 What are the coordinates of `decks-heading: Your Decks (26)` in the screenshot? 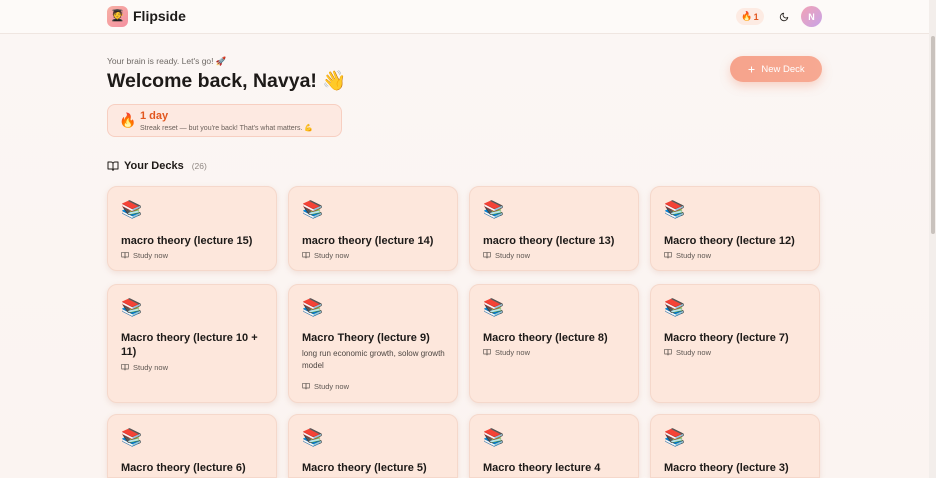 It's located at (157, 166).